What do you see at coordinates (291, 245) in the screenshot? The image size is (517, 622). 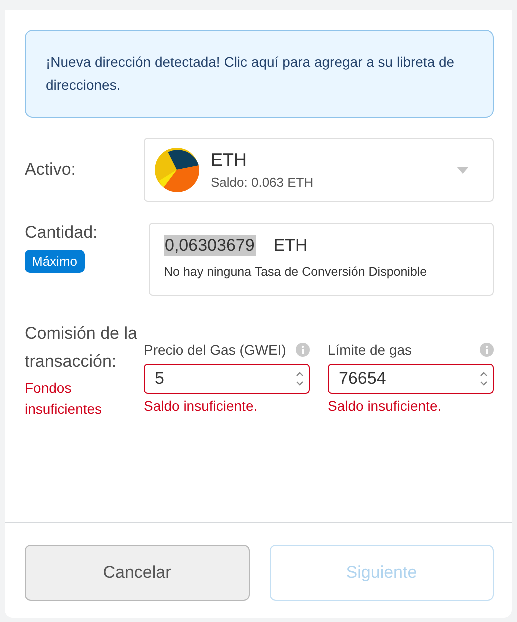 I see `amount-unit: ETH` at bounding box center [291, 245].